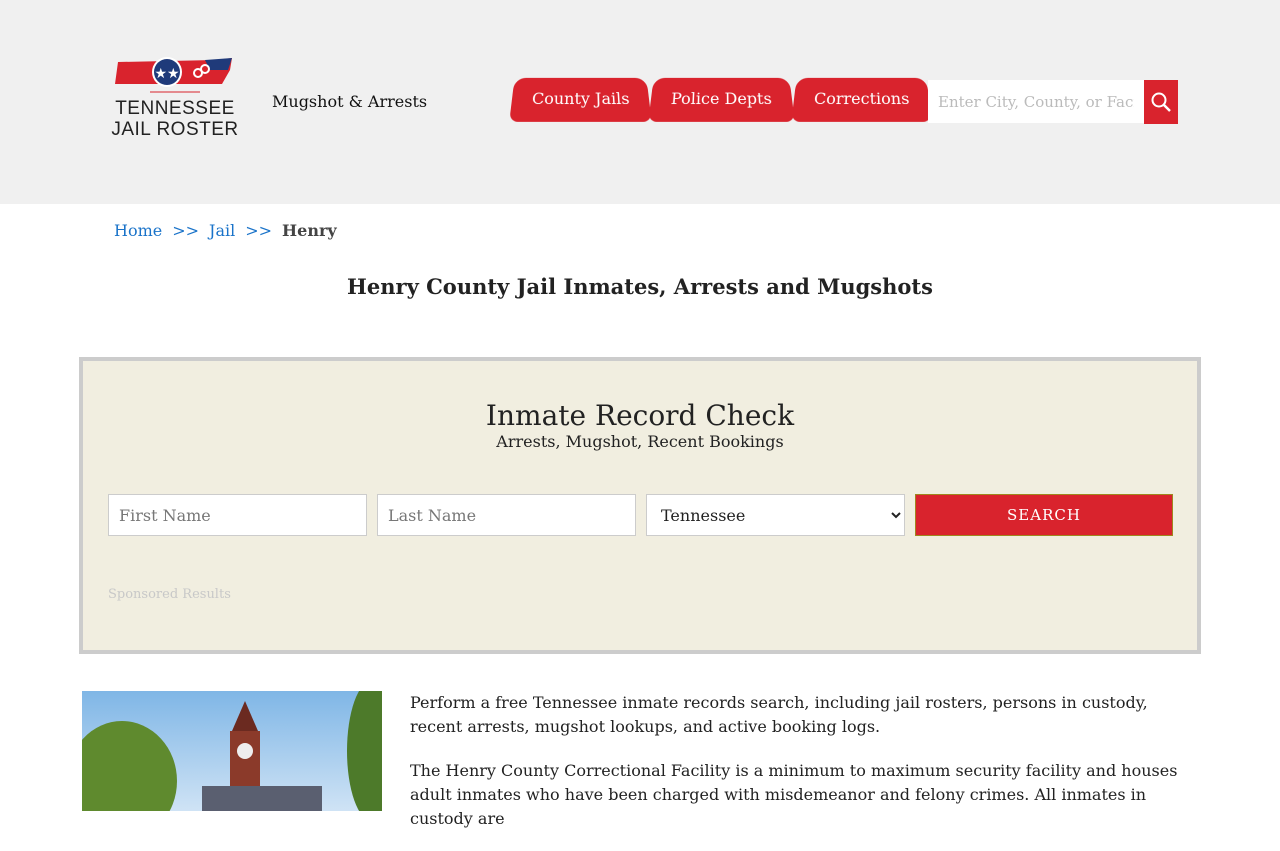 This screenshot has height=851, width=1280. I want to click on breadcrumb-jail: Jail, so click(222, 230).